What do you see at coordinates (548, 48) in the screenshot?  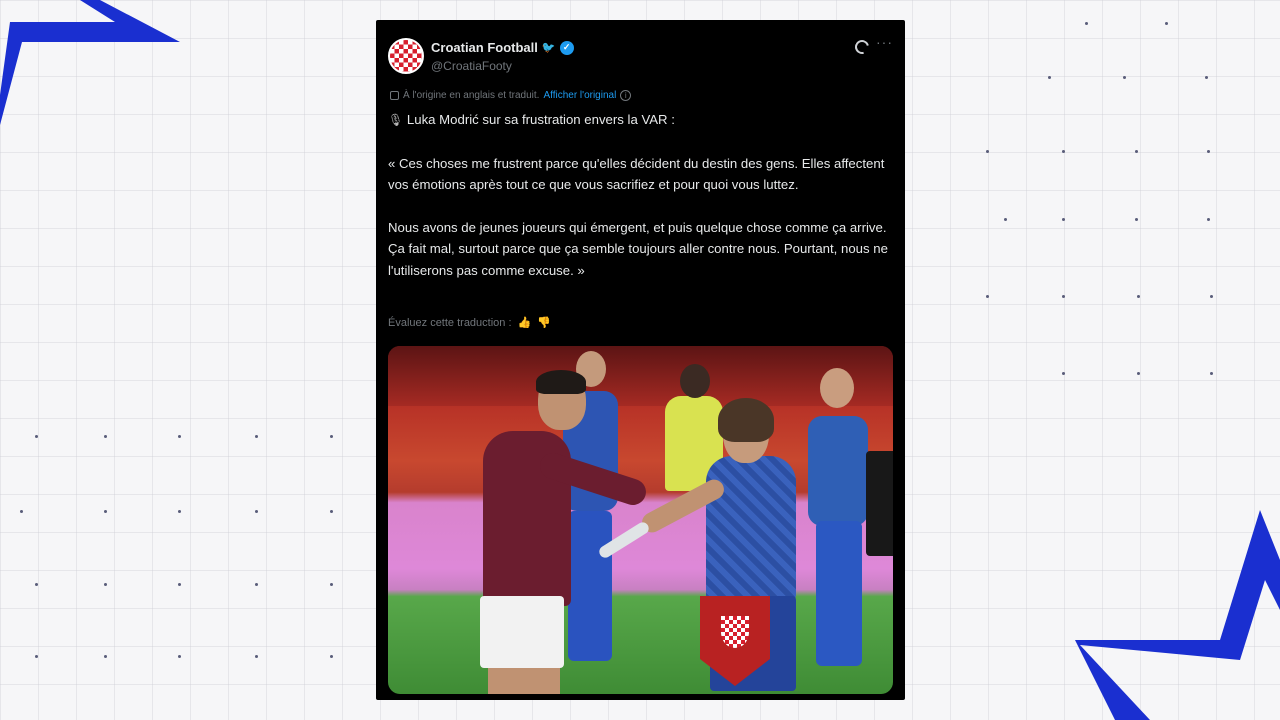 I see `twitter-bird-icon: 🐦` at bounding box center [548, 48].